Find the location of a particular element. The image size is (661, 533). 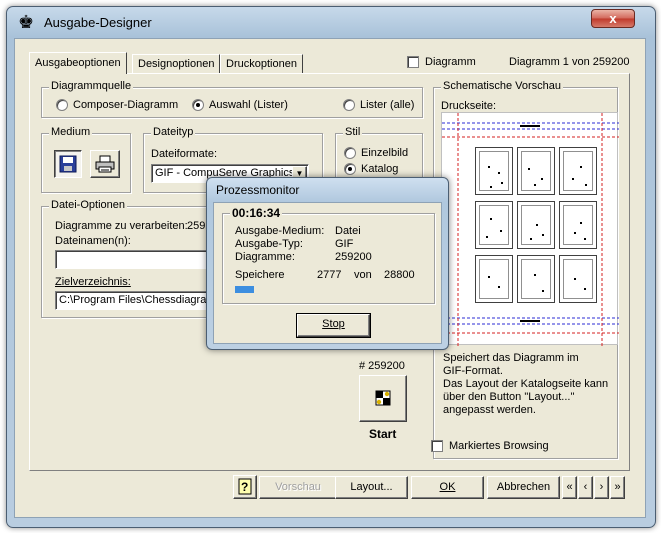

style-legend: Stil is located at coordinates (353, 132).